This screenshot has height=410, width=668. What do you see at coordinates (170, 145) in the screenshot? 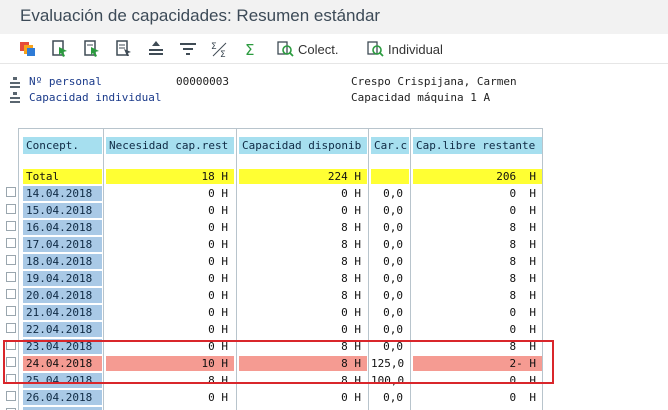
I see `colhead-need: Necesidad cap.rest` at bounding box center [170, 145].